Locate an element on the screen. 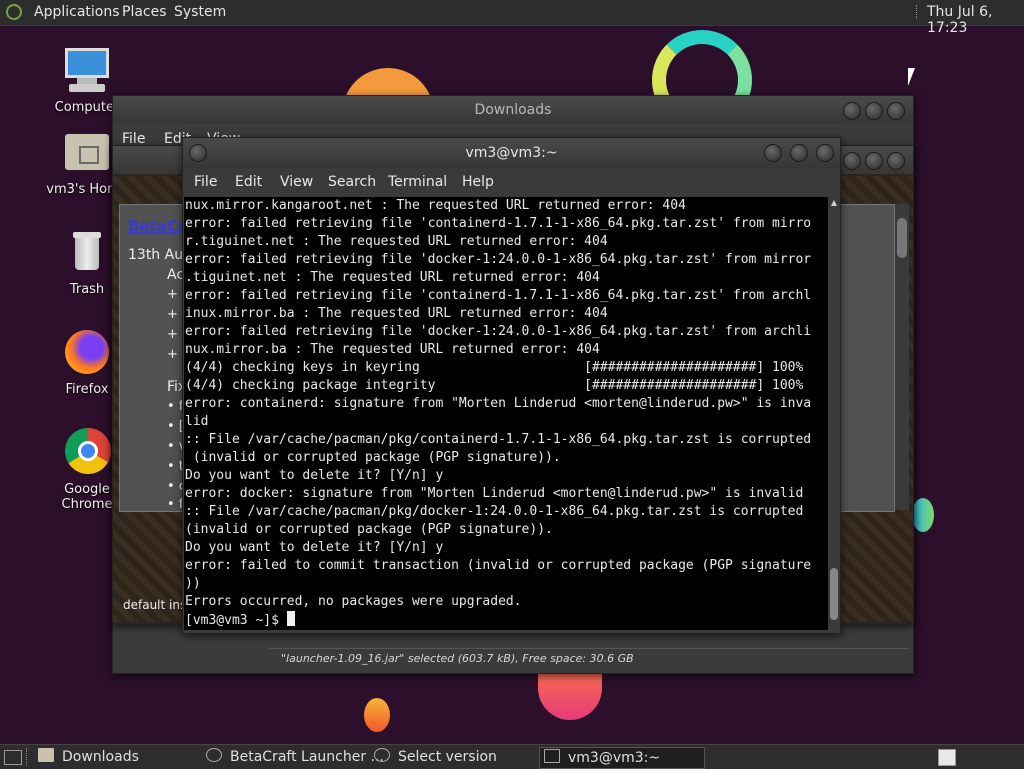  firefox-icon is located at coordinates (87, 352).